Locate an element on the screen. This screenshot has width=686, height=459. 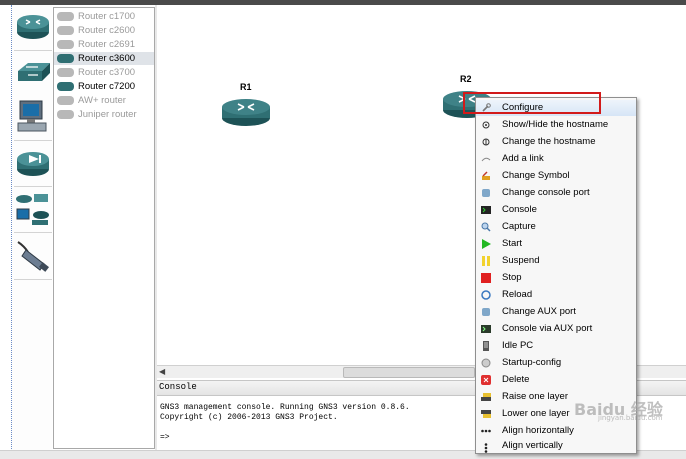
console-title-label: Console is located at coordinates (178, 387).